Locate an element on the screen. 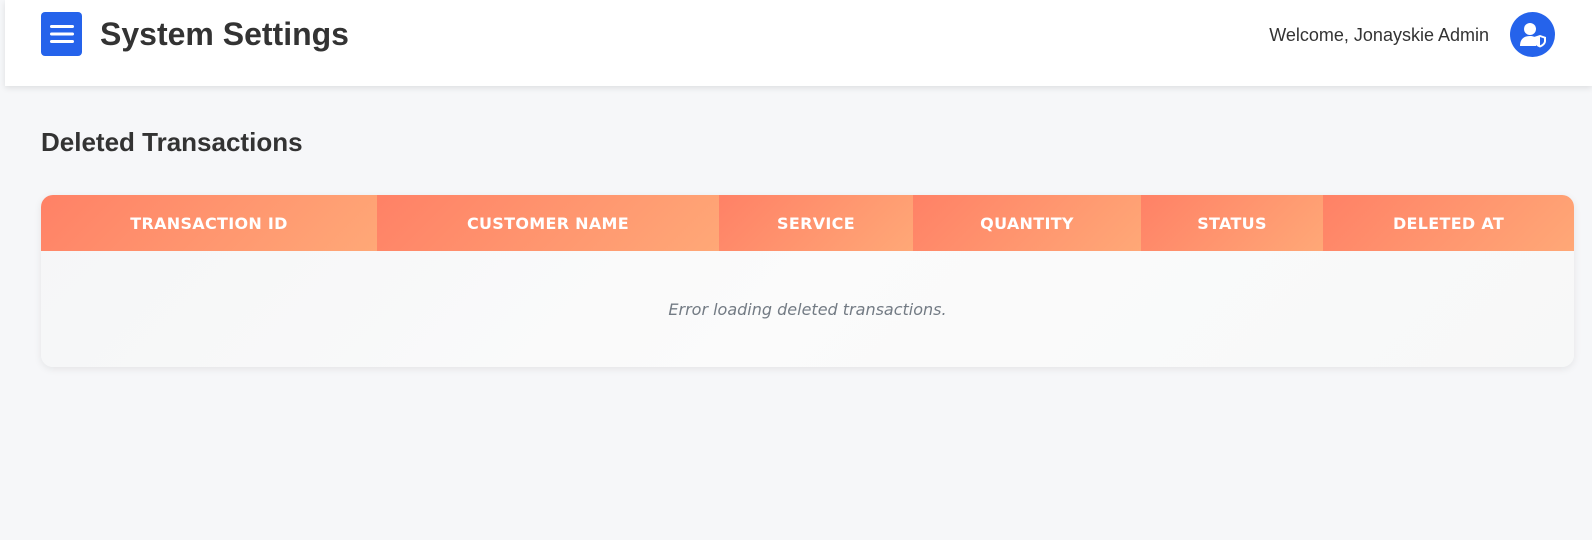 The width and height of the screenshot is (1592, 540). hamburger-menu-icon is located at coordinates (61, 34).